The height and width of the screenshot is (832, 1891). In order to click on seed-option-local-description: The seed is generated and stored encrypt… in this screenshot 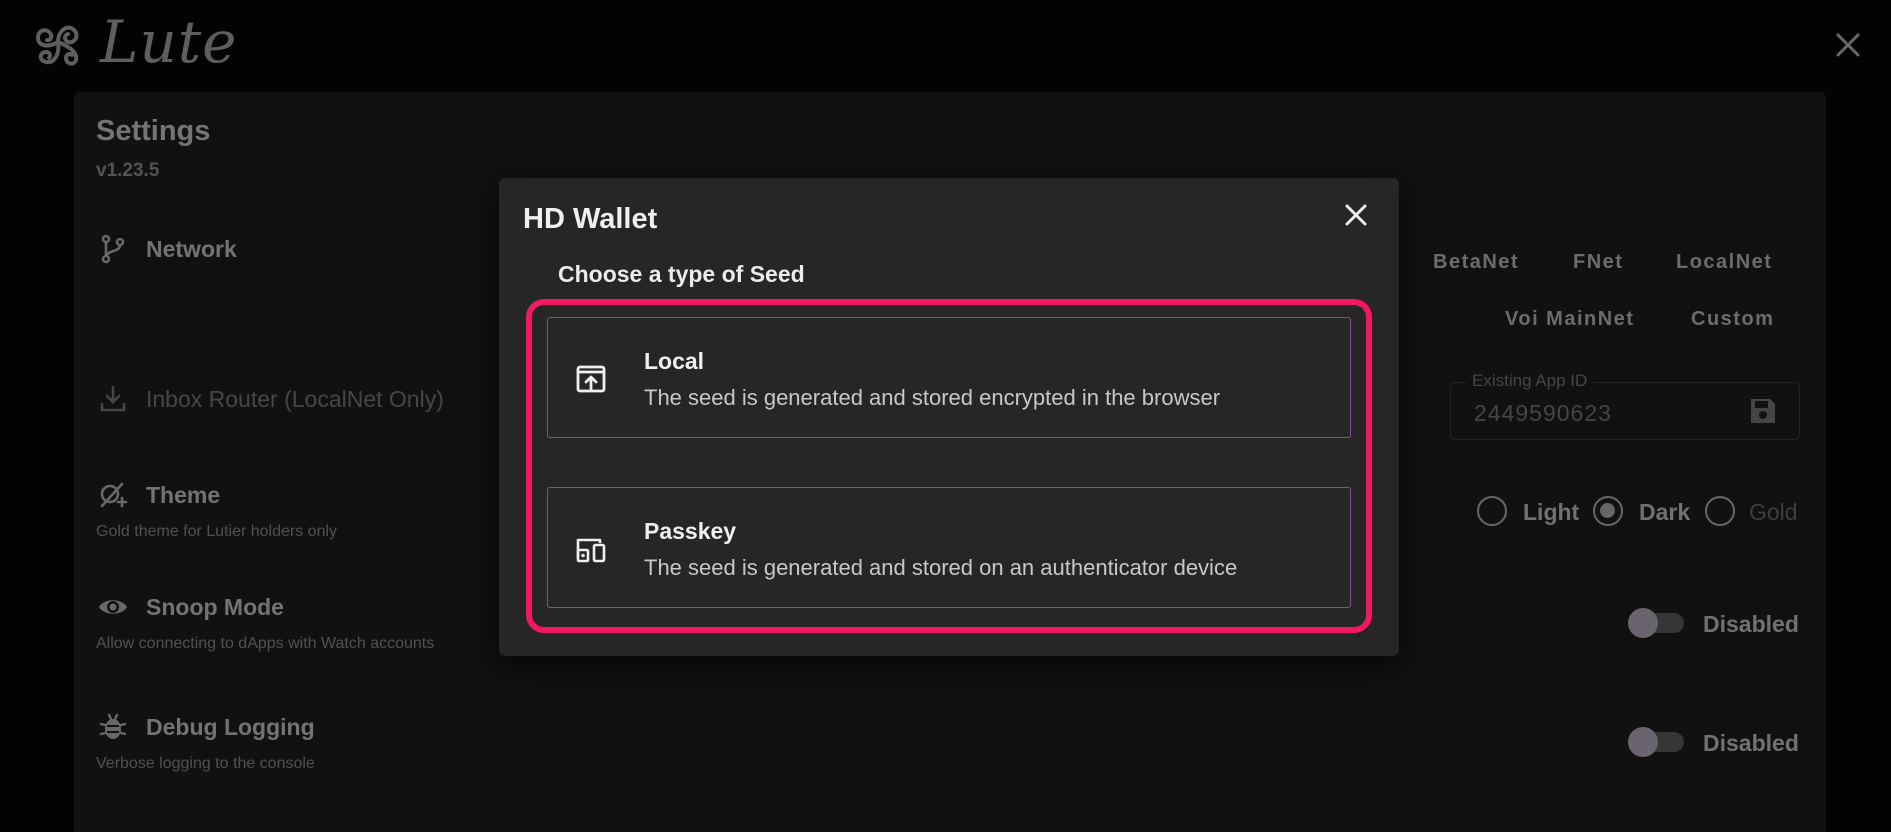, I will do `click(932, 397)`.